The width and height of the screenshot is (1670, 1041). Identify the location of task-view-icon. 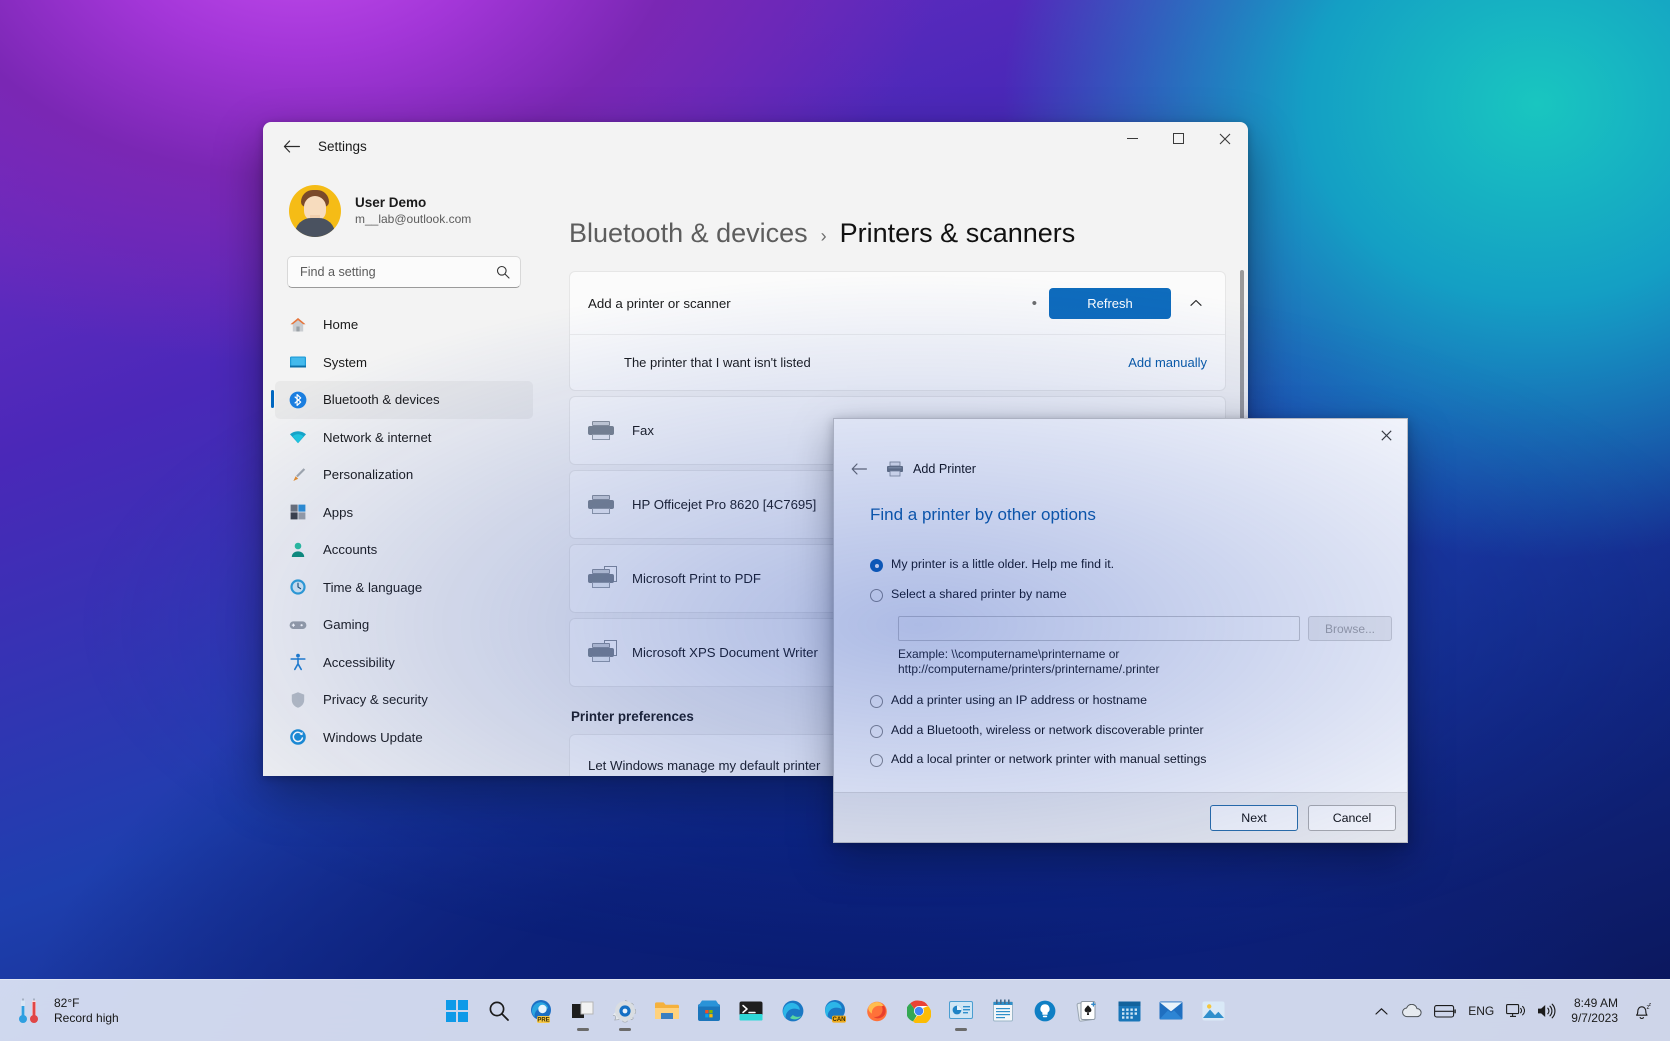
(583, 1011).